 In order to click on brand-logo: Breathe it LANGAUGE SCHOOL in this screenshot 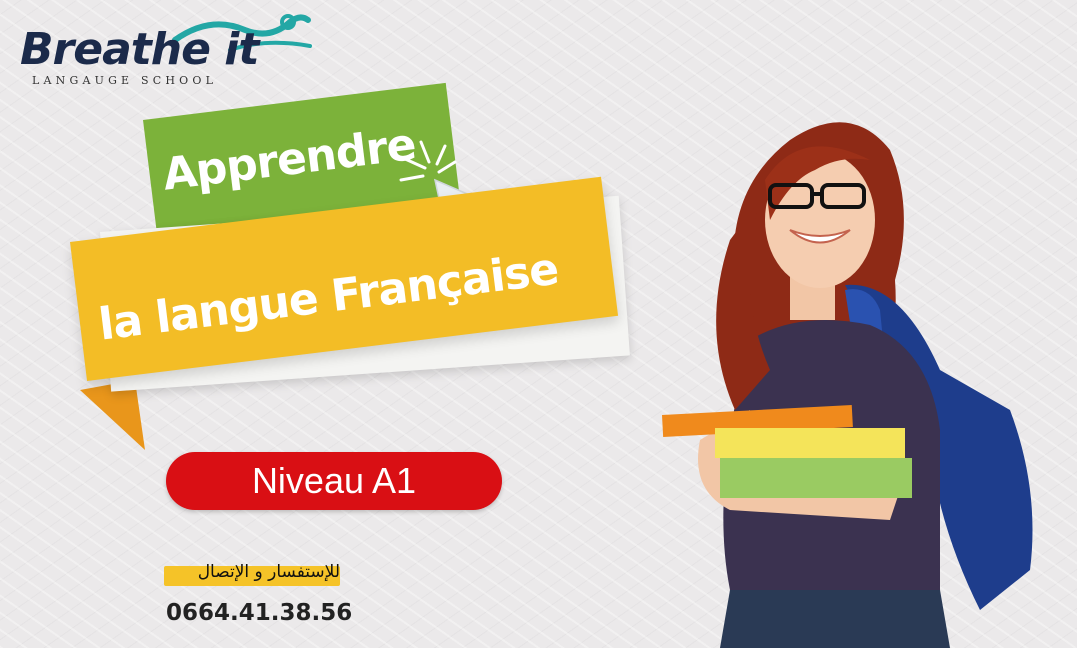, I will do `click(166, 50)`.